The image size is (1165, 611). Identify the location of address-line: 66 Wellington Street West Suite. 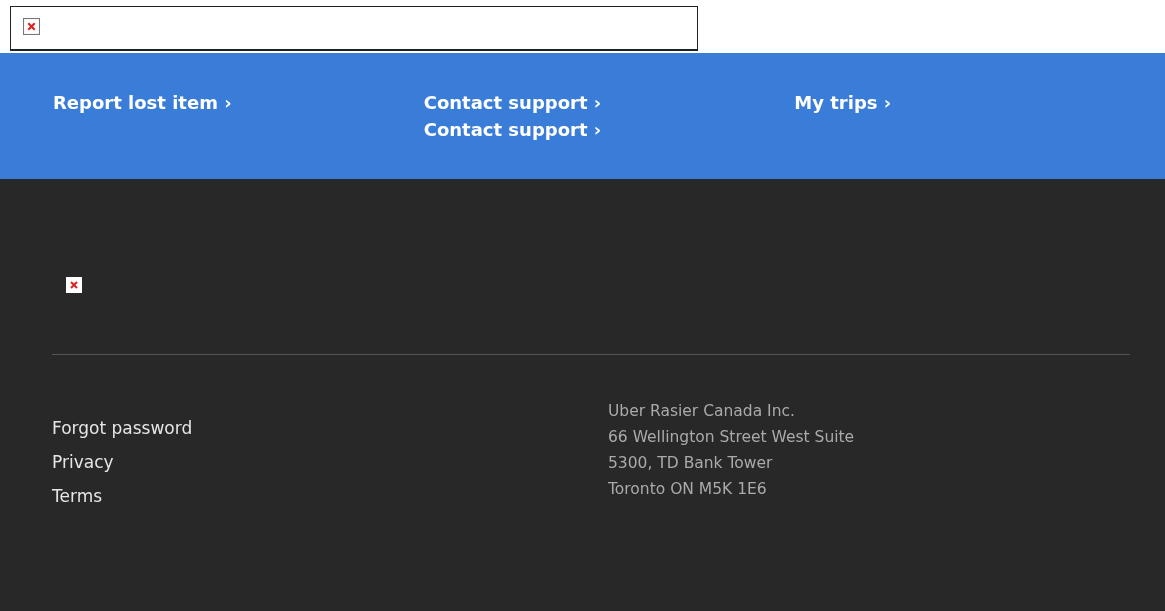
(731, 437).